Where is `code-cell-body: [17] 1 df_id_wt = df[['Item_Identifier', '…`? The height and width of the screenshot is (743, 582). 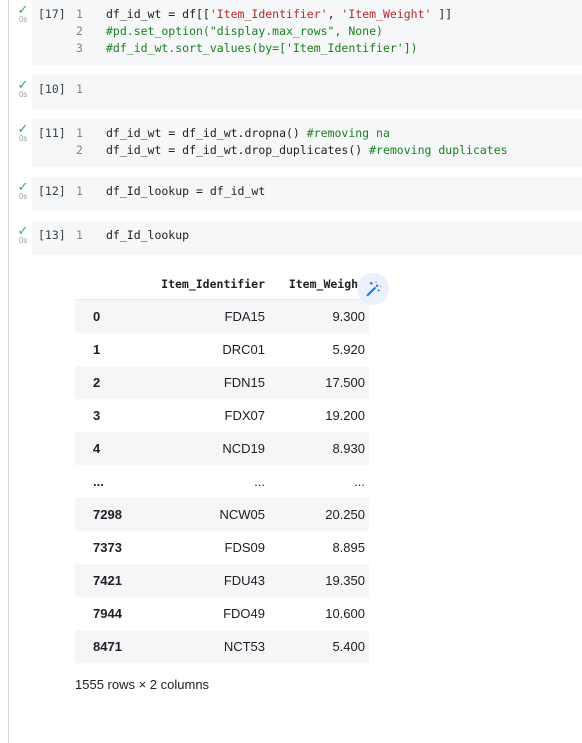
code-cell-body: [17] 1 df_id_wt = df[['Item_Identifier', '… is located at coordinates (307, 32).